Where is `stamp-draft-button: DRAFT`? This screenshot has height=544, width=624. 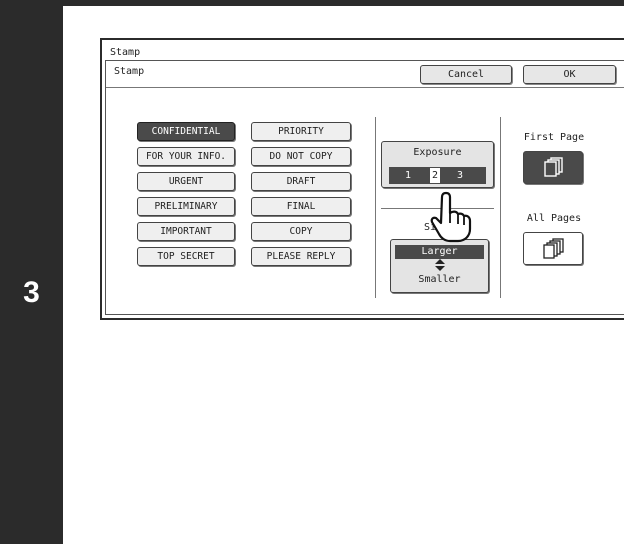 stamp-draft-button: DRAFT is located at coordinates (301, 181).